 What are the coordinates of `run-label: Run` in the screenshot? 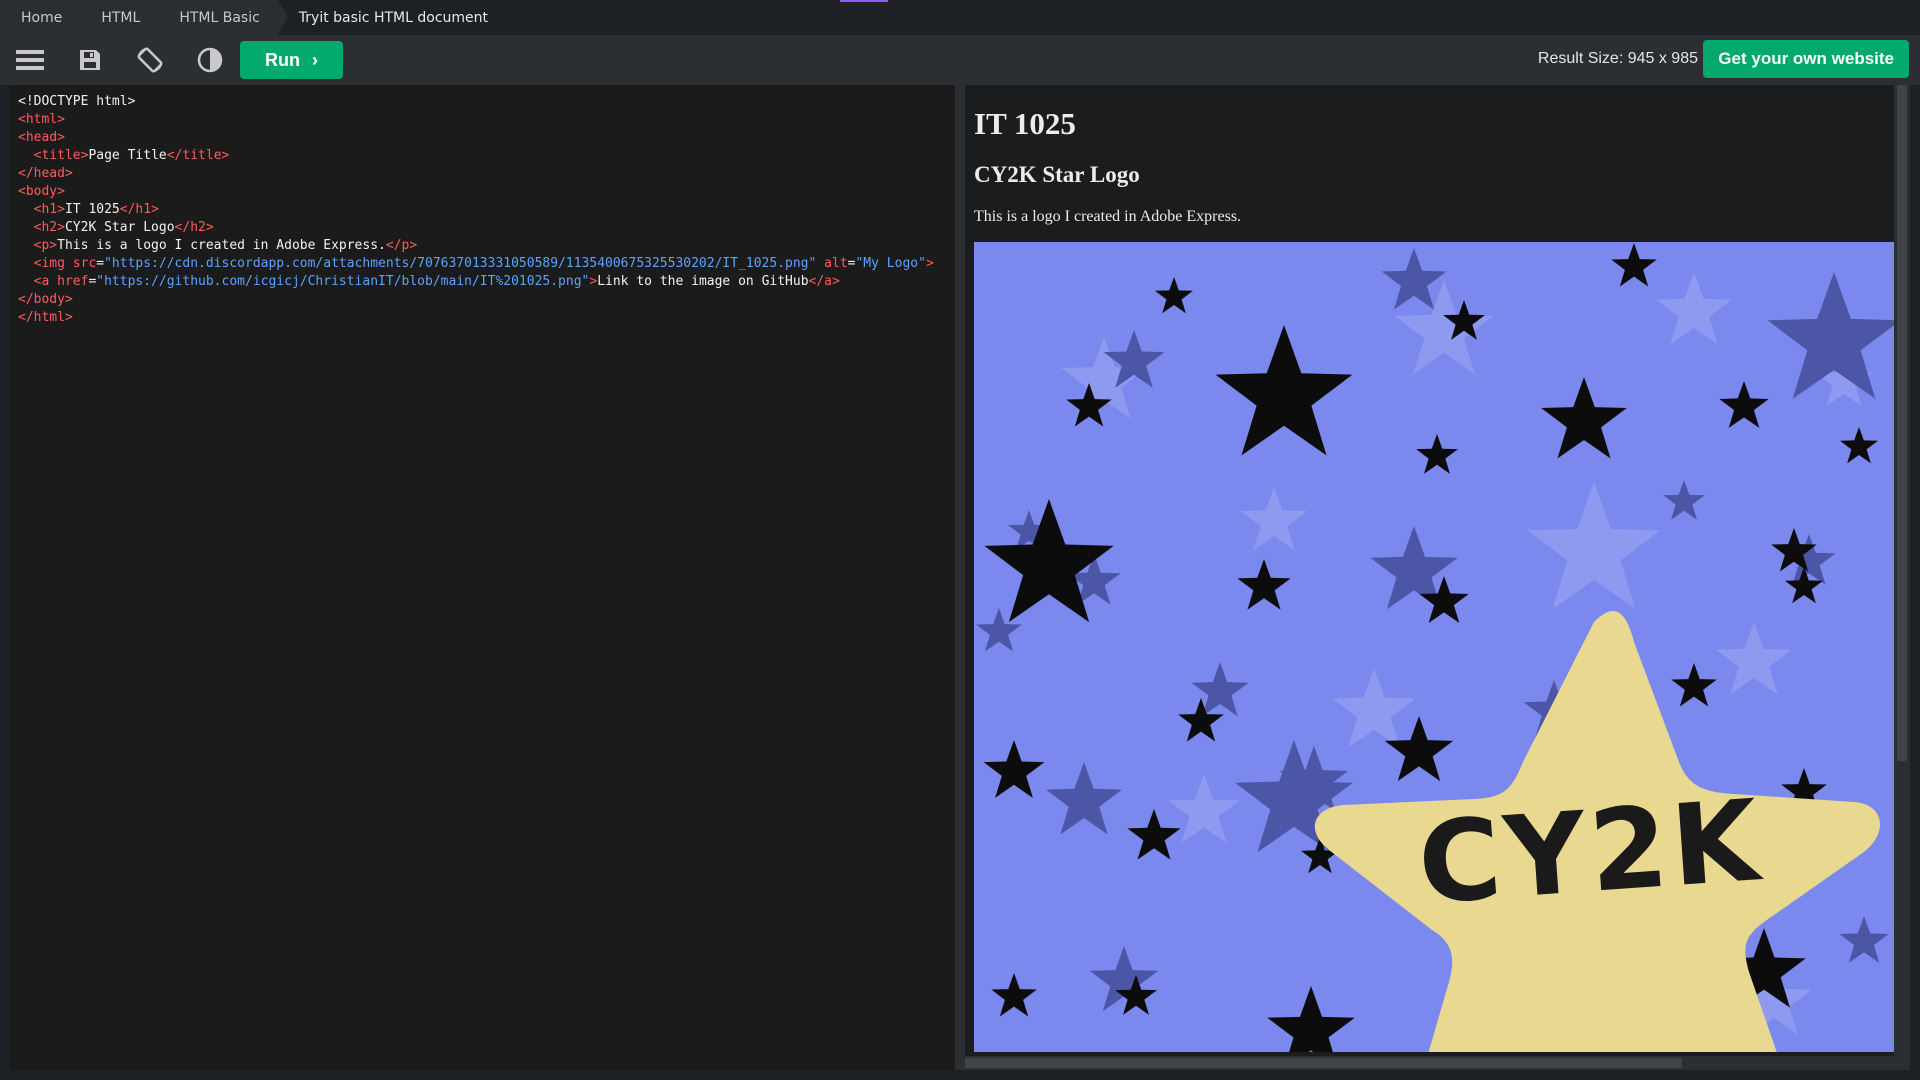 It's located at (282, 59).